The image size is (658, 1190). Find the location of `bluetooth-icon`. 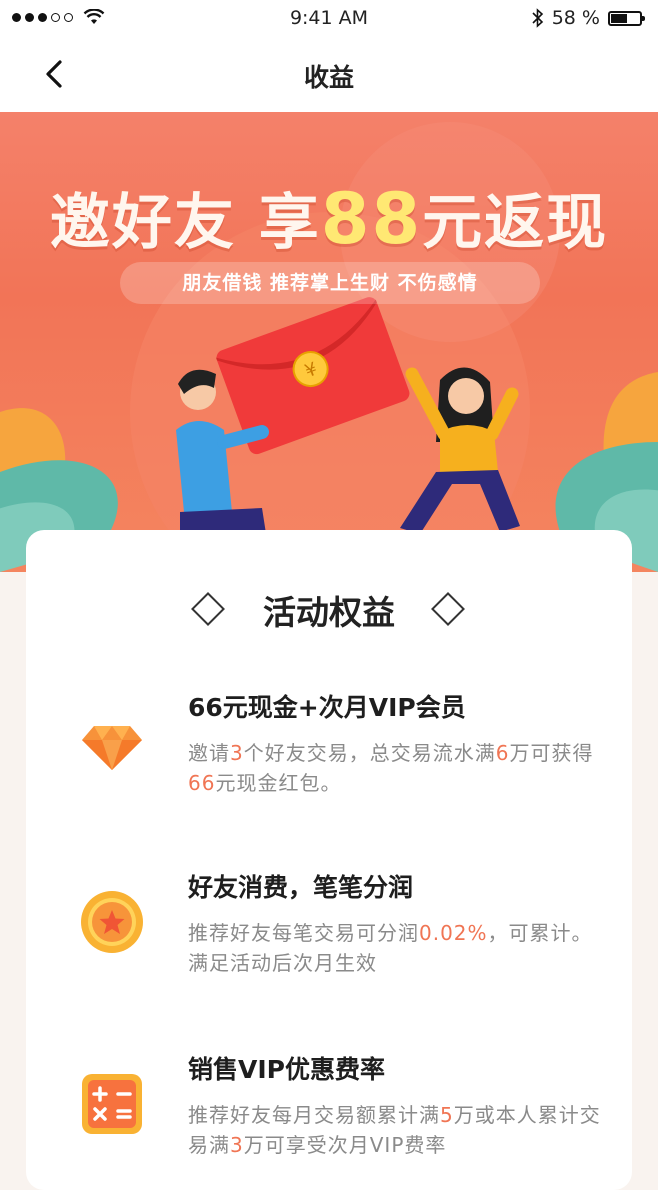

bluetooth-icon is located at coordinates (537, 18).